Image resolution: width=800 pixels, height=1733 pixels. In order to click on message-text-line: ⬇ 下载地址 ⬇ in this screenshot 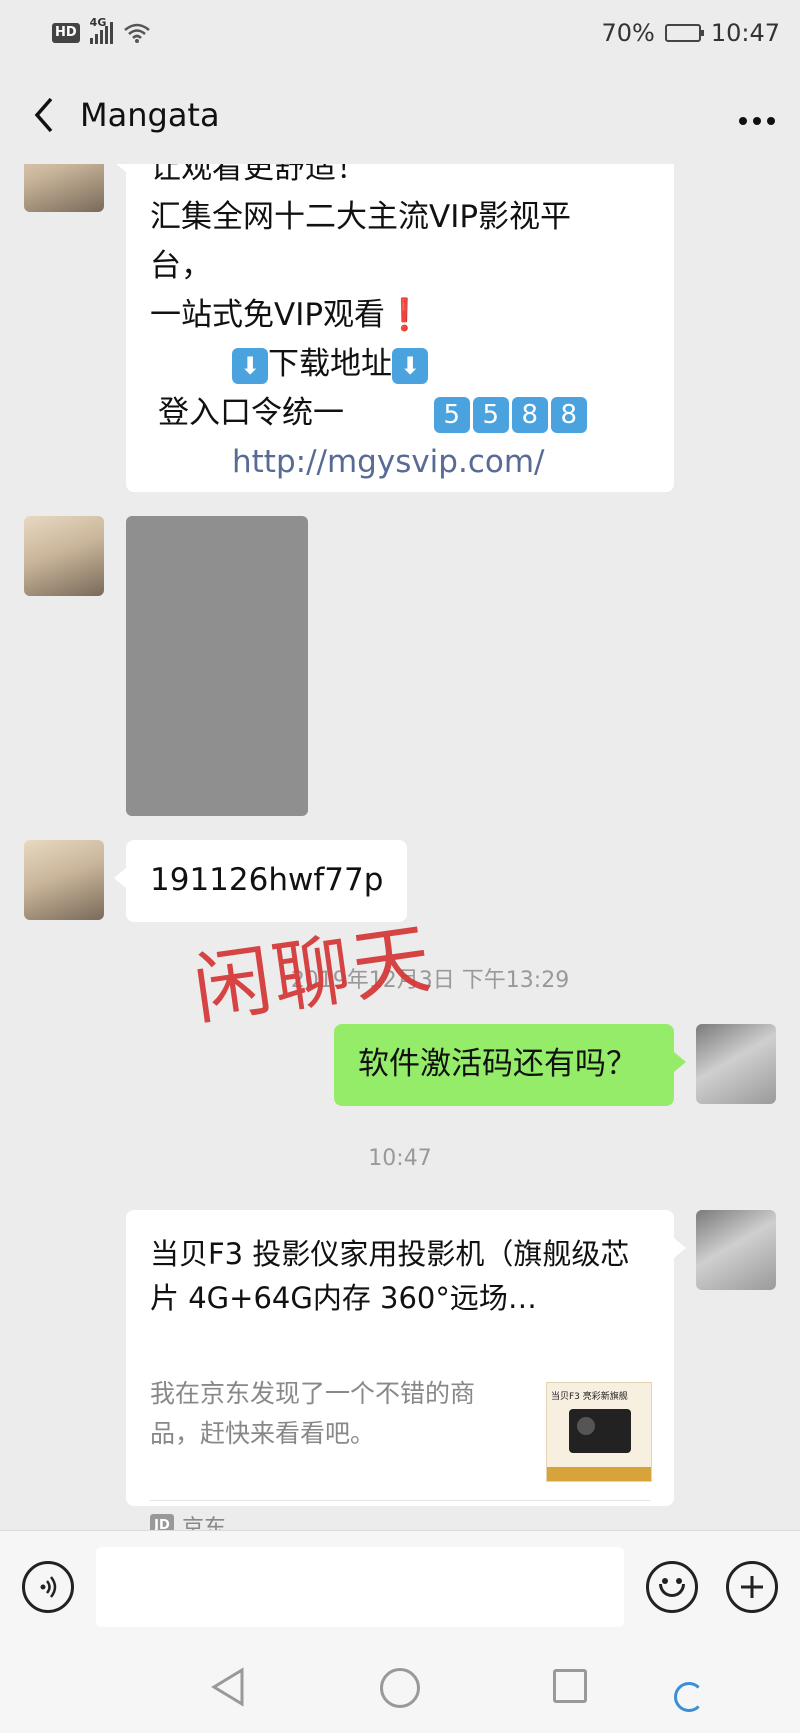, I will do `click(400, 364)`.